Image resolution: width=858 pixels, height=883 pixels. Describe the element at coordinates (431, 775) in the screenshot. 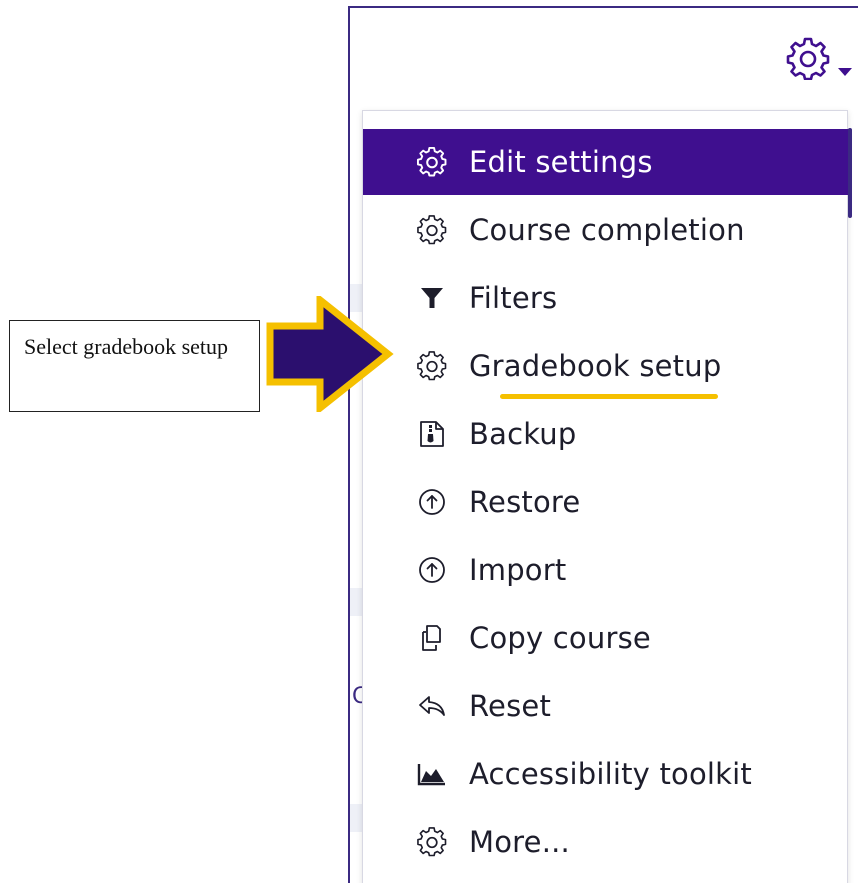

I see `mountain-chart-icon` at that location.